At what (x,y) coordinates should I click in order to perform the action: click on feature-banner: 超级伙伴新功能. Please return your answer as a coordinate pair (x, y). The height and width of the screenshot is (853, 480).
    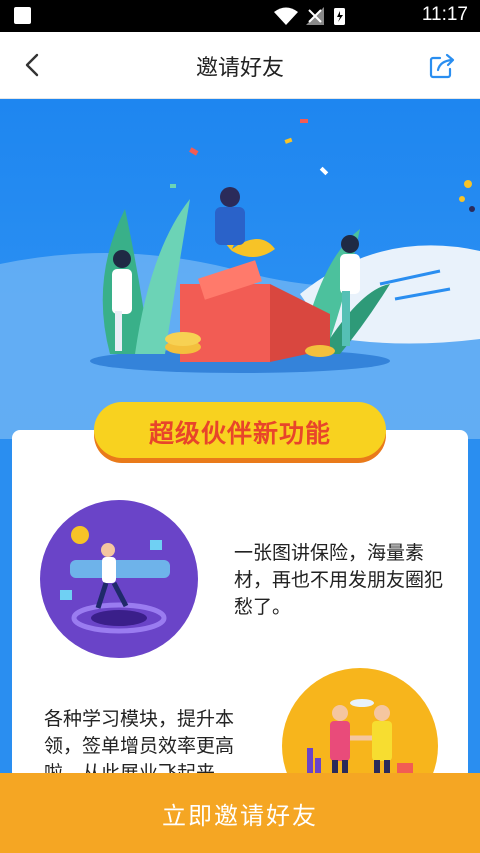
    Looking at the image, I should click on (240, 430).